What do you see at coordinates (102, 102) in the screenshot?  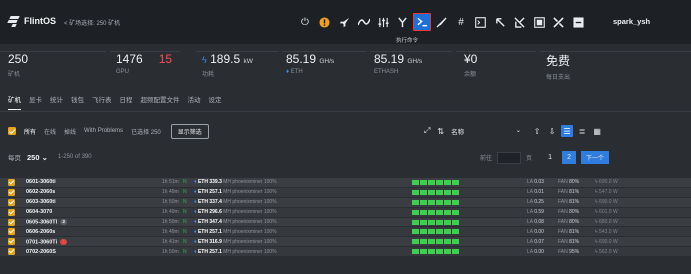 I see `tab-flight-sheets: 飞行表` at bounding box center [102, 102].